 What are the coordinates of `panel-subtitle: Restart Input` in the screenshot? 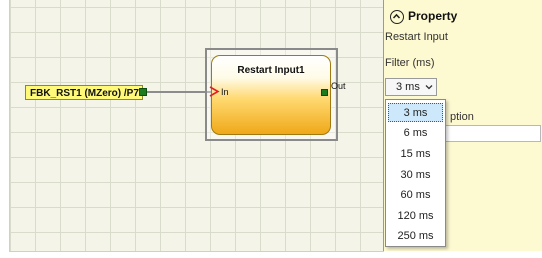 It's located at (416, 37).